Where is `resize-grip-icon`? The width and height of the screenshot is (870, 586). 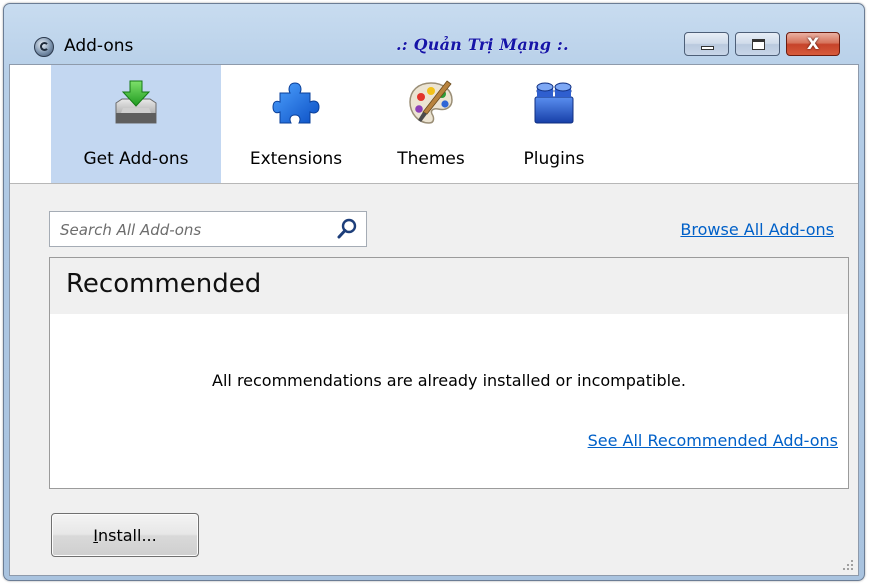 resize-grip-icon is located at coordinates (847, 564).